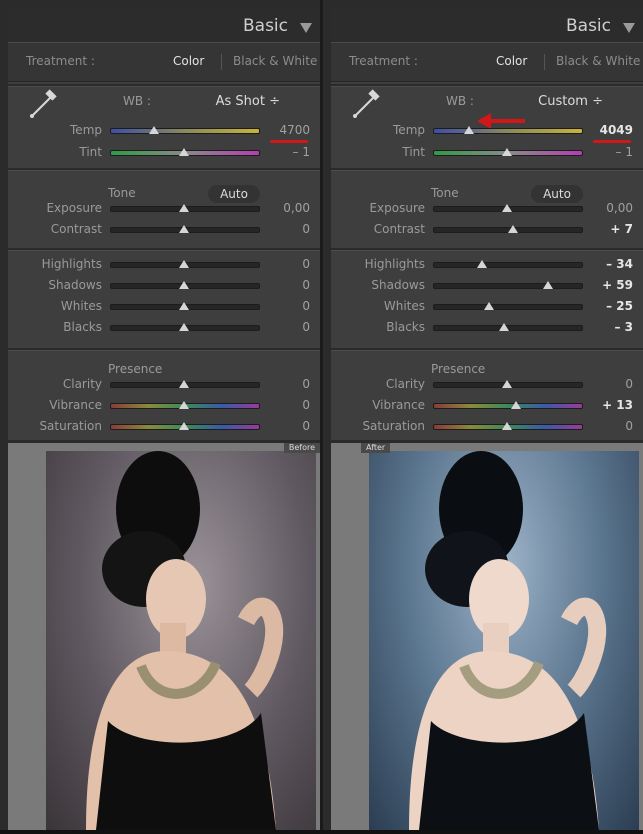 The width and height of the screenshot is (643, 834). I want to click on shadows-label: Shadows, so click(75, 285).